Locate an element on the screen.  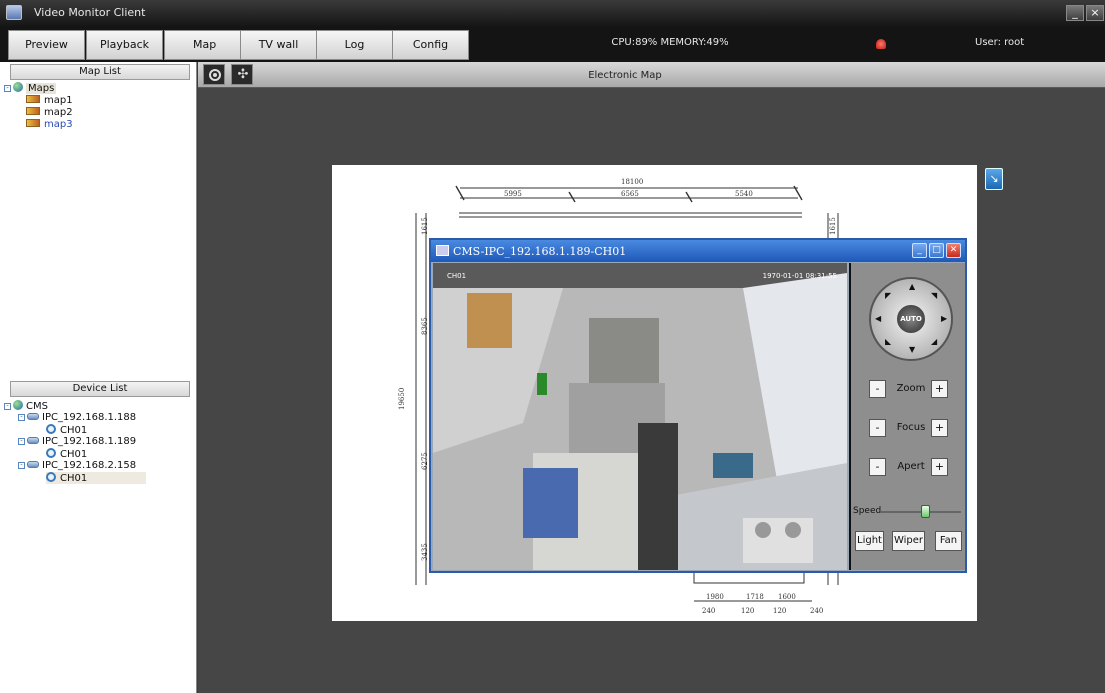
map-list-item-selected: map3 is located at coordinates (49, 124).